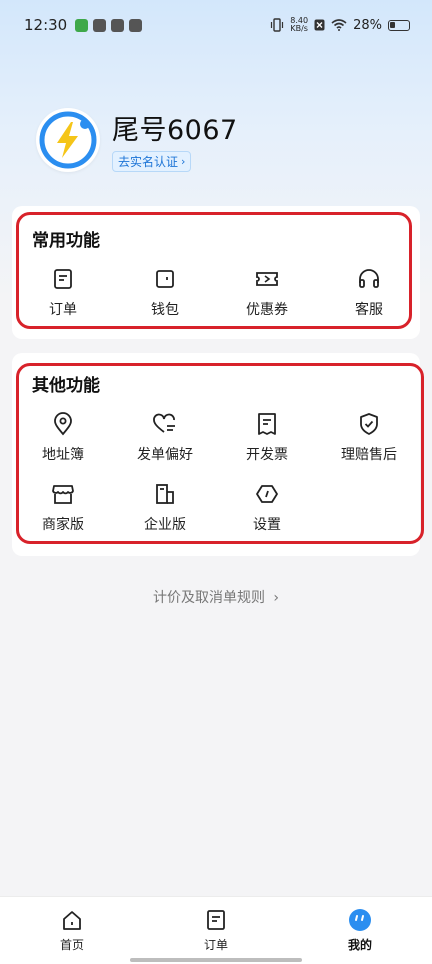 The width and height of the screenshot is (432, 964). Describe the element at coordinates (267, 525) in the screenshot. I see `function-label: 设置` at that location.